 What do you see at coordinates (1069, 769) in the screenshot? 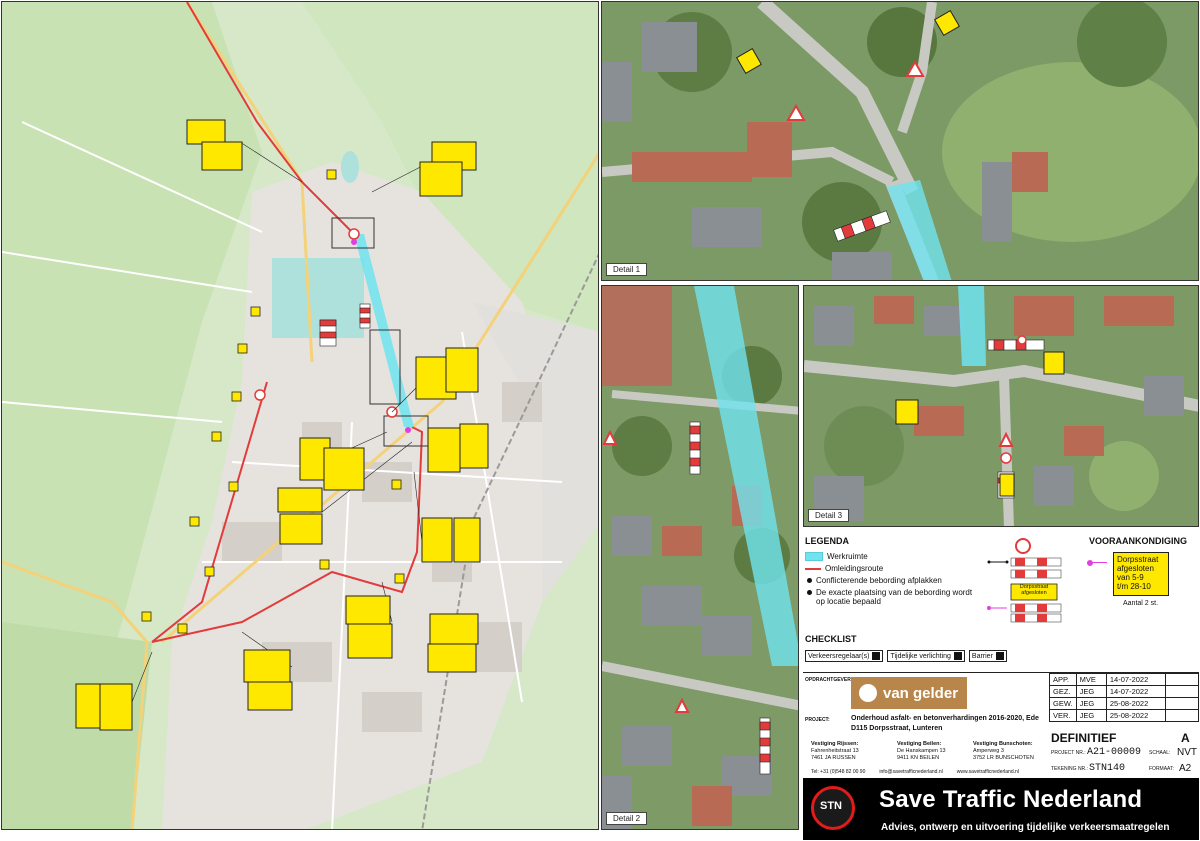
I see `tekening-label: TEKENING NR.:` at bounding box center [1069, 769].